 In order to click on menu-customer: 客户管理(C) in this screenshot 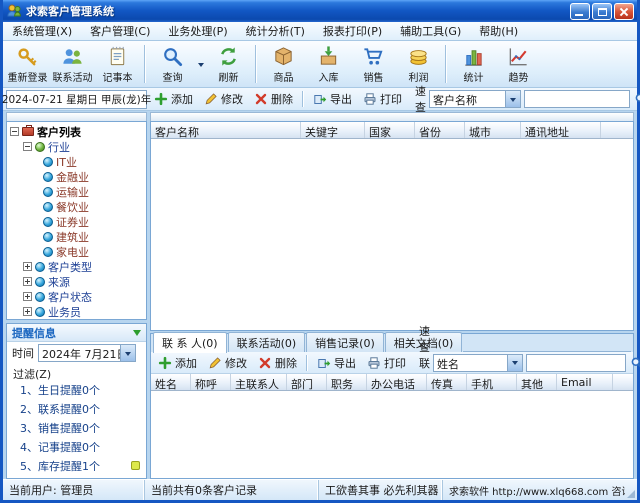, I will do `click(120, 31)`.